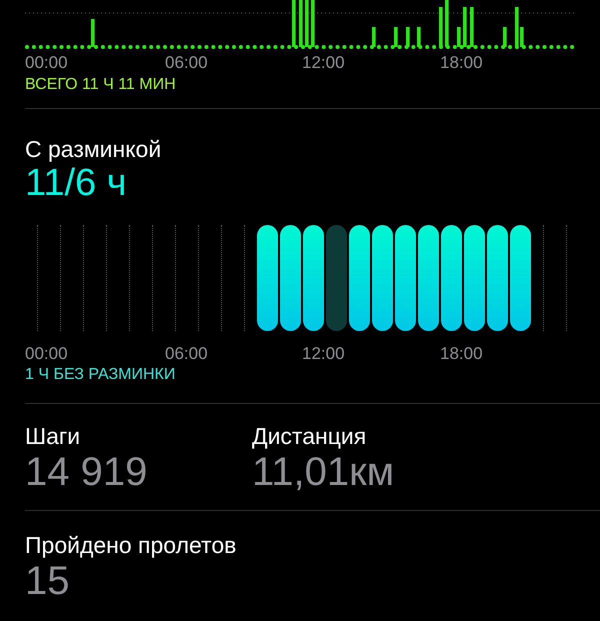 The image size is (600, 621). Describe the element at coordinates (86, 472) in the screenshot. I see `steps-value: 14 919` at that location.